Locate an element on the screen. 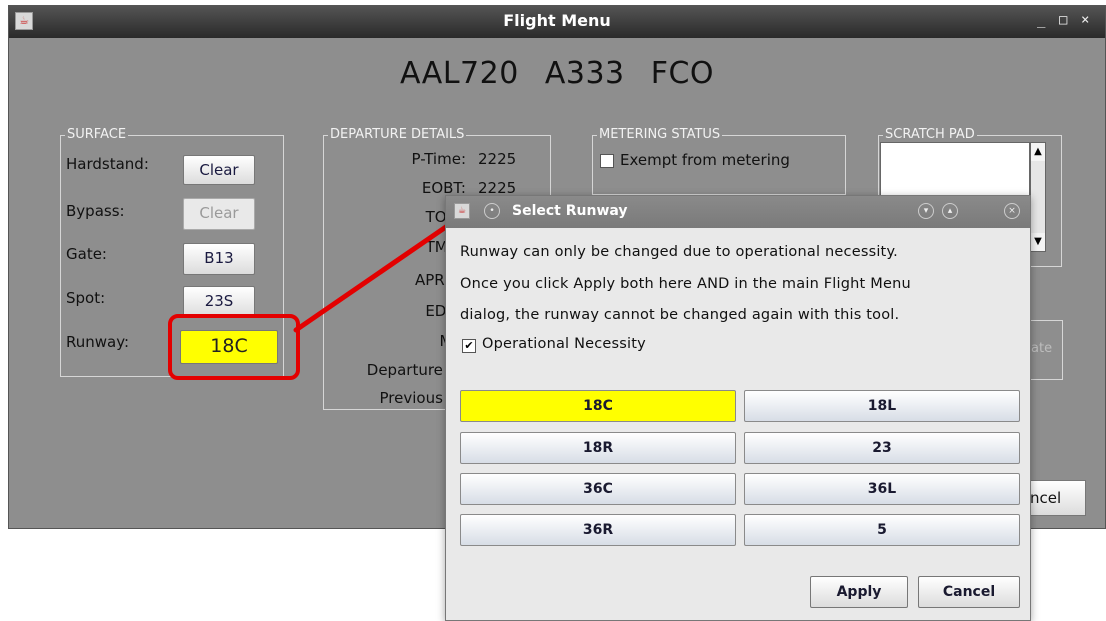 Image resolution: width=1106 pixels, height=621 pixels. runway-option-button: 18L is located at coordinates (882, 406).